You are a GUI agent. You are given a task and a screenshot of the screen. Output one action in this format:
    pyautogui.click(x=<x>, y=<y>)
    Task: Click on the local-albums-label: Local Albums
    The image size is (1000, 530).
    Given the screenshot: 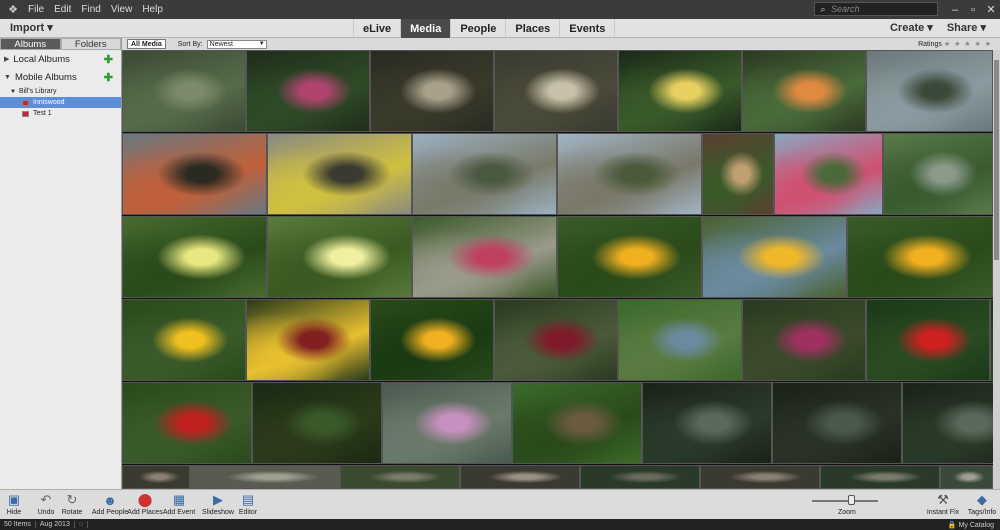 What is the action you would take?
    pyautogui.click(x=41, y=59)
    